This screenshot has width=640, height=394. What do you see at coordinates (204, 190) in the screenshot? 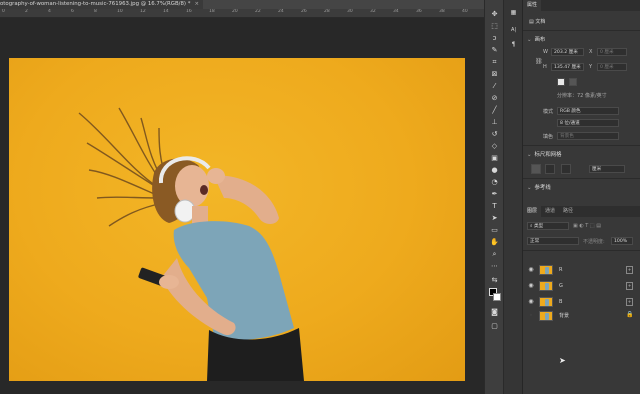
I see `open-mouth` at bounding box center [204, 190].